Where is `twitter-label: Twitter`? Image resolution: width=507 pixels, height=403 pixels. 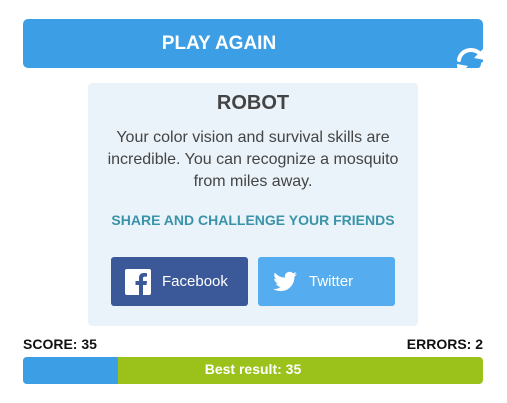 twitter-label: Twitter is located at coordinates (331, 281).